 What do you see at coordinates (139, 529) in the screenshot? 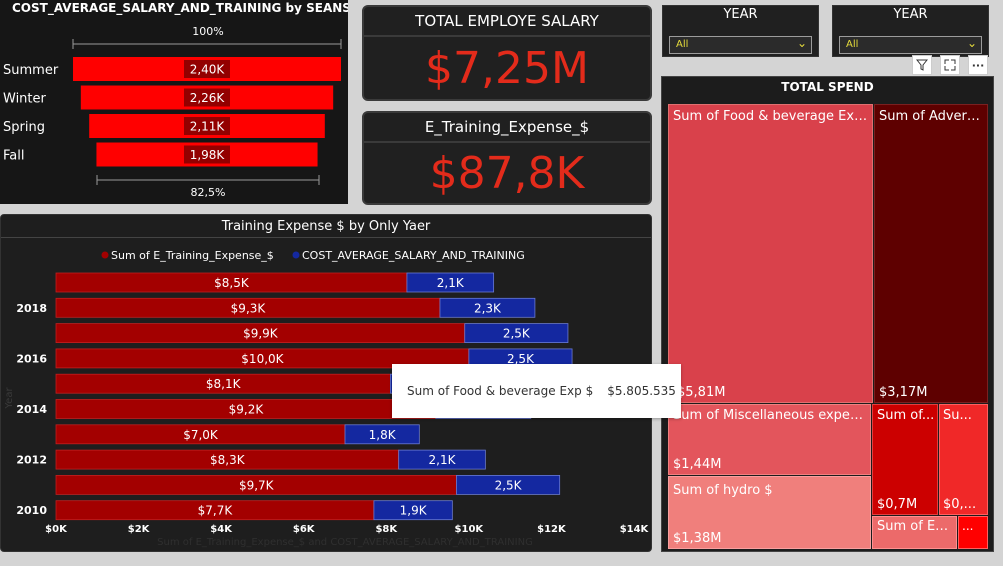
I see `x-tick-1: $2K` at bounding box center [139, 529].